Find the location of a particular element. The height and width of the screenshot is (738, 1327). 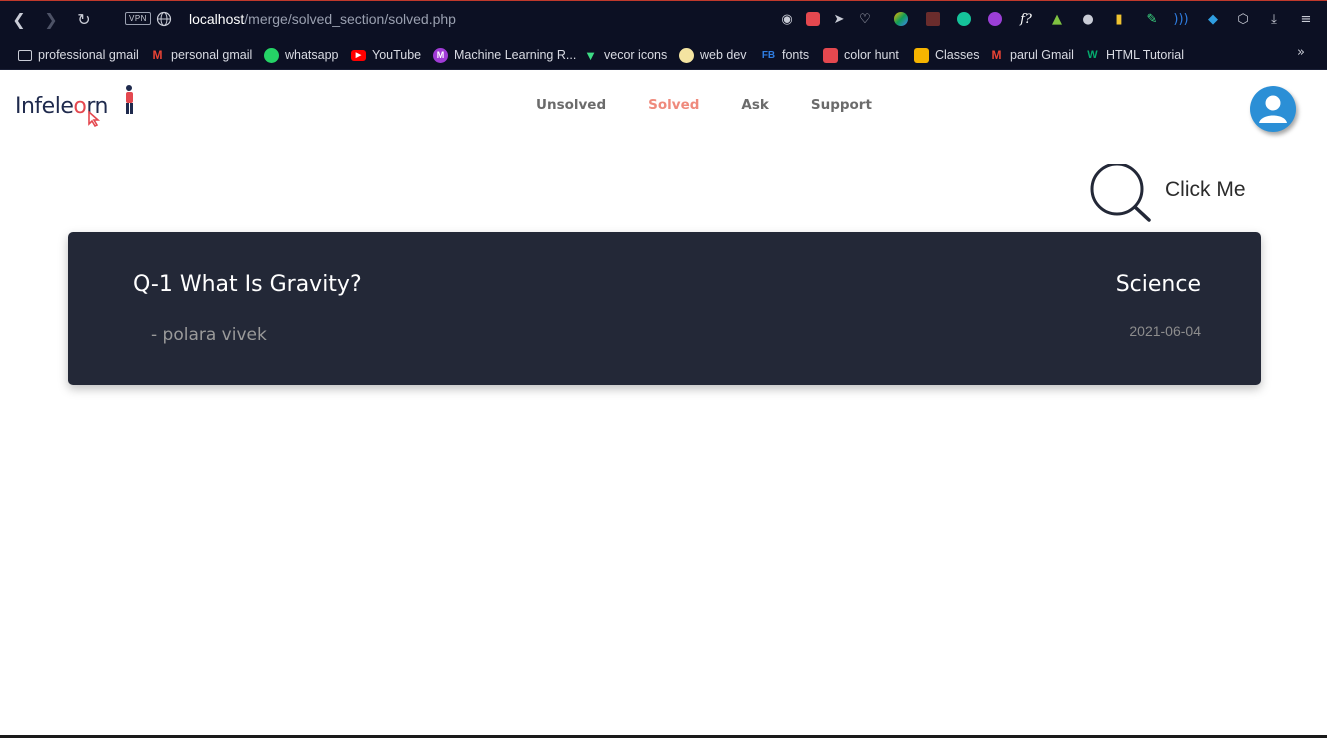

bookmark-label: whatsapp is located at coordinates (312, 55).